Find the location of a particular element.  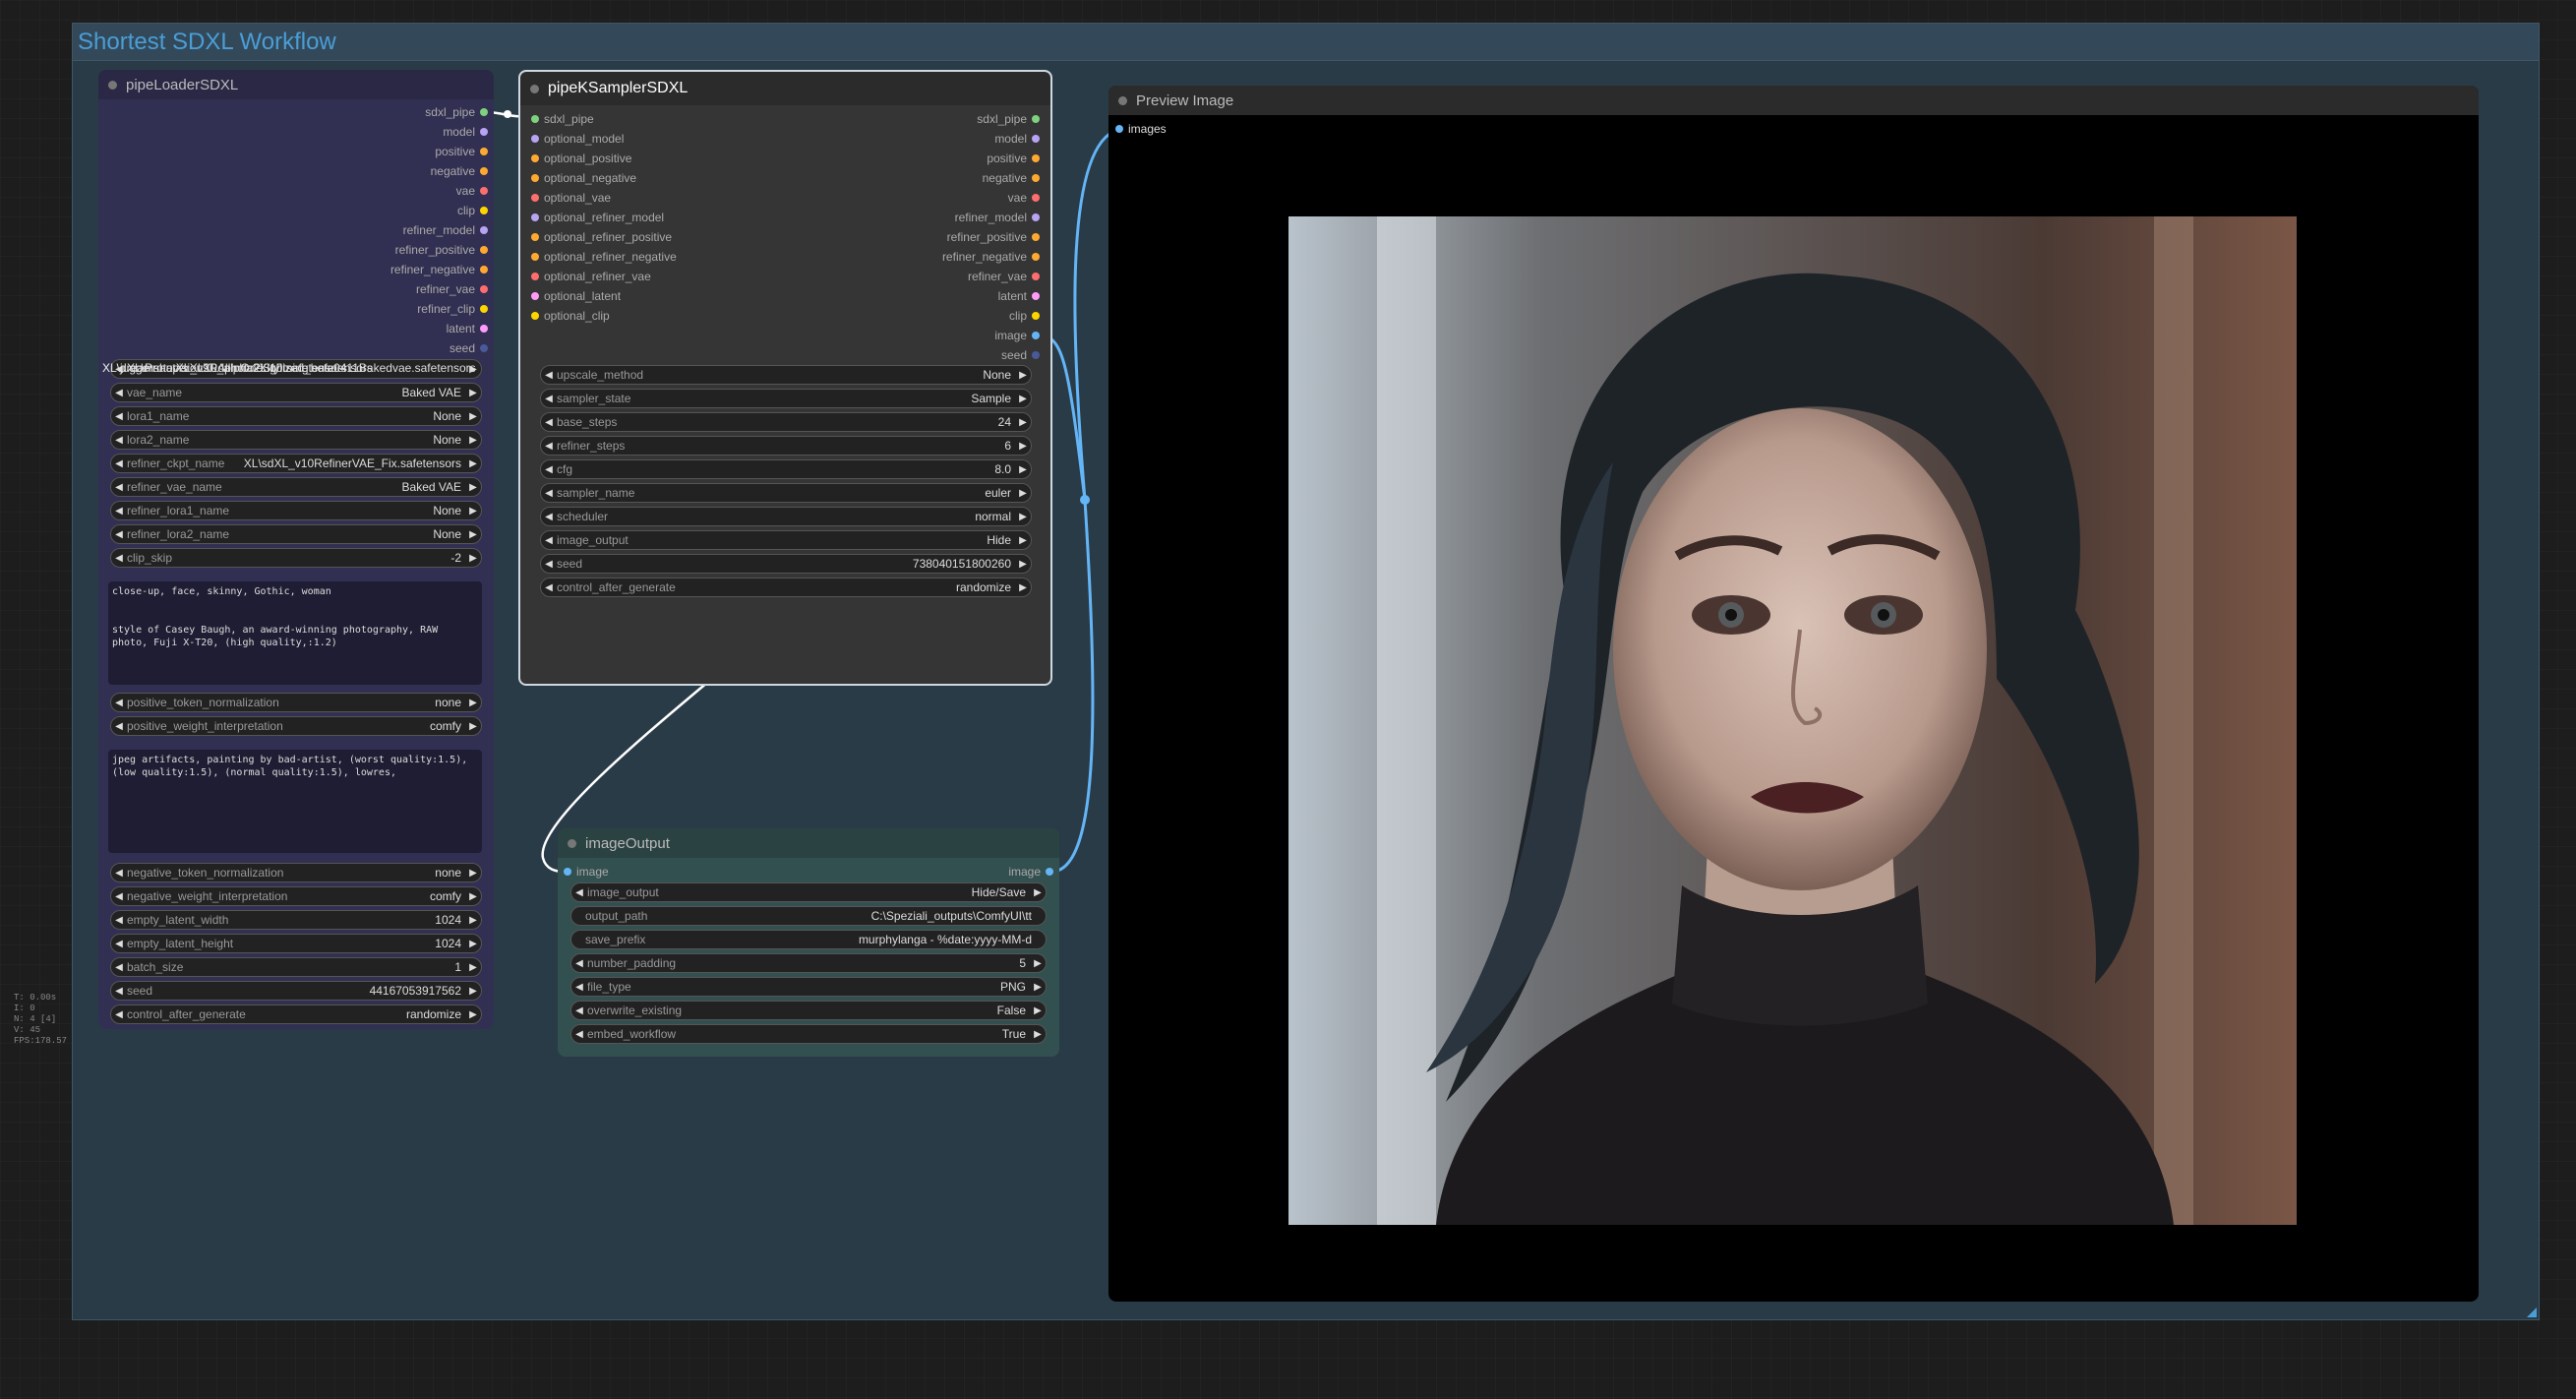

output-slot-7: refiner_negative is located at coordinates (991, 257).